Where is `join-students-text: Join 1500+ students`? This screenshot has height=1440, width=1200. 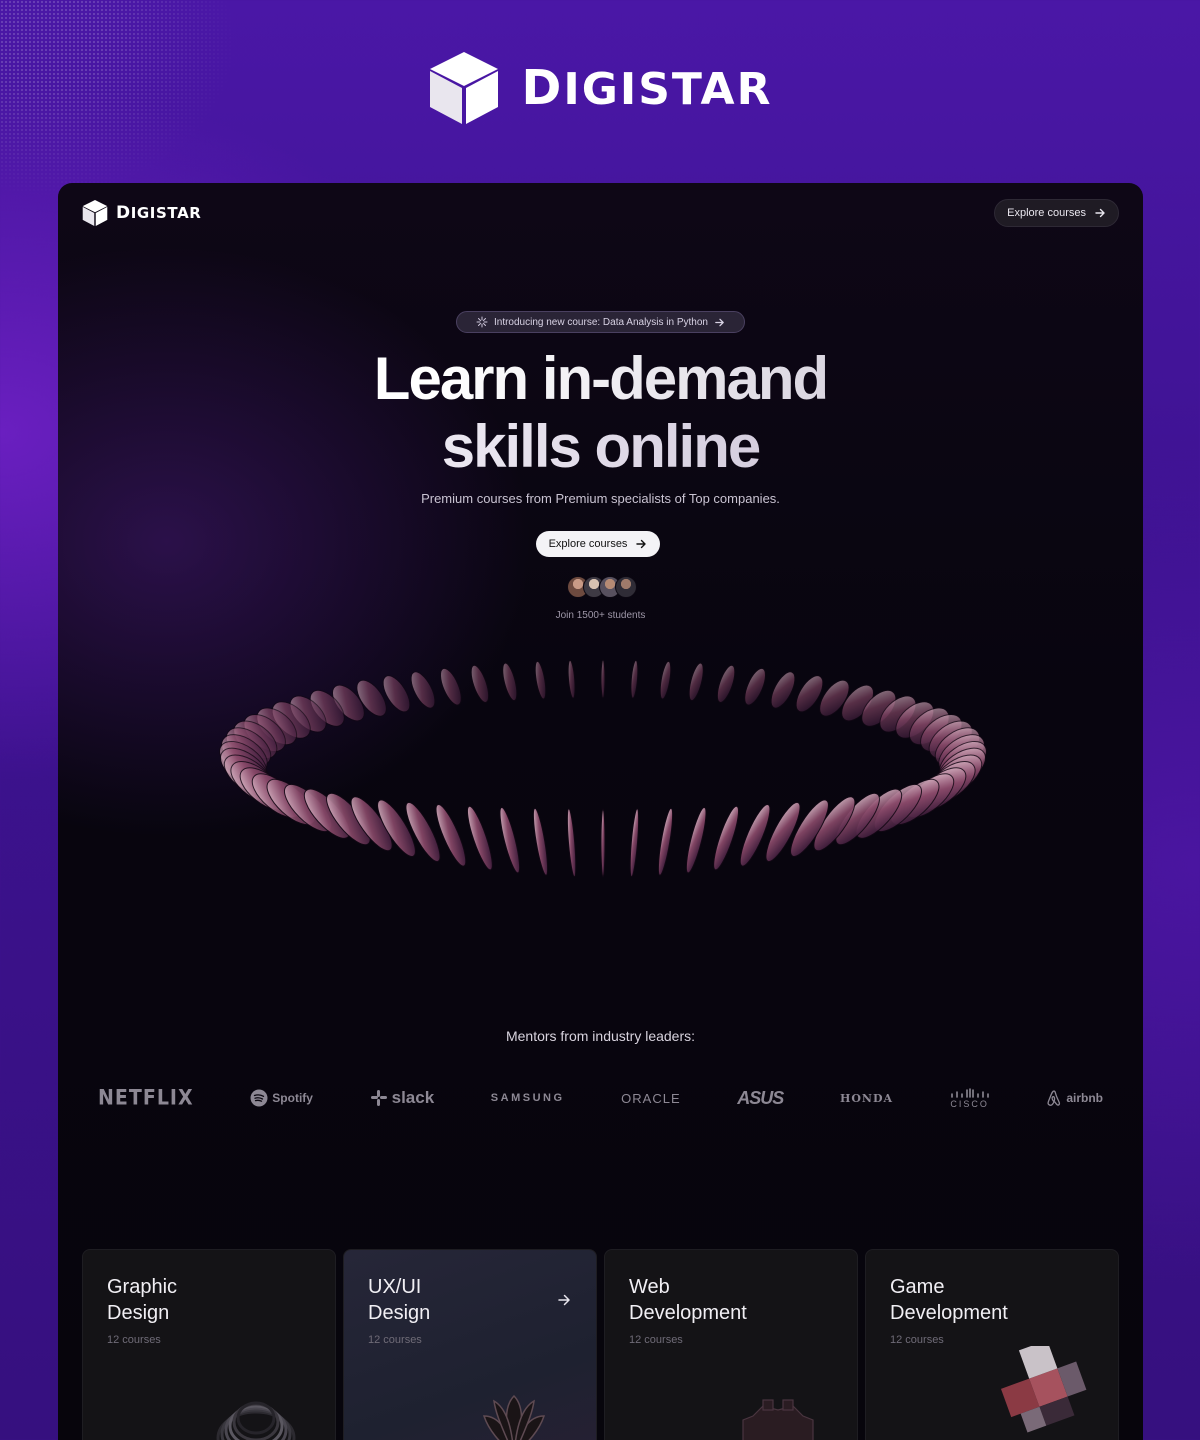
join-students-text: Join 1500+ students is located at coordinates (600, 615).